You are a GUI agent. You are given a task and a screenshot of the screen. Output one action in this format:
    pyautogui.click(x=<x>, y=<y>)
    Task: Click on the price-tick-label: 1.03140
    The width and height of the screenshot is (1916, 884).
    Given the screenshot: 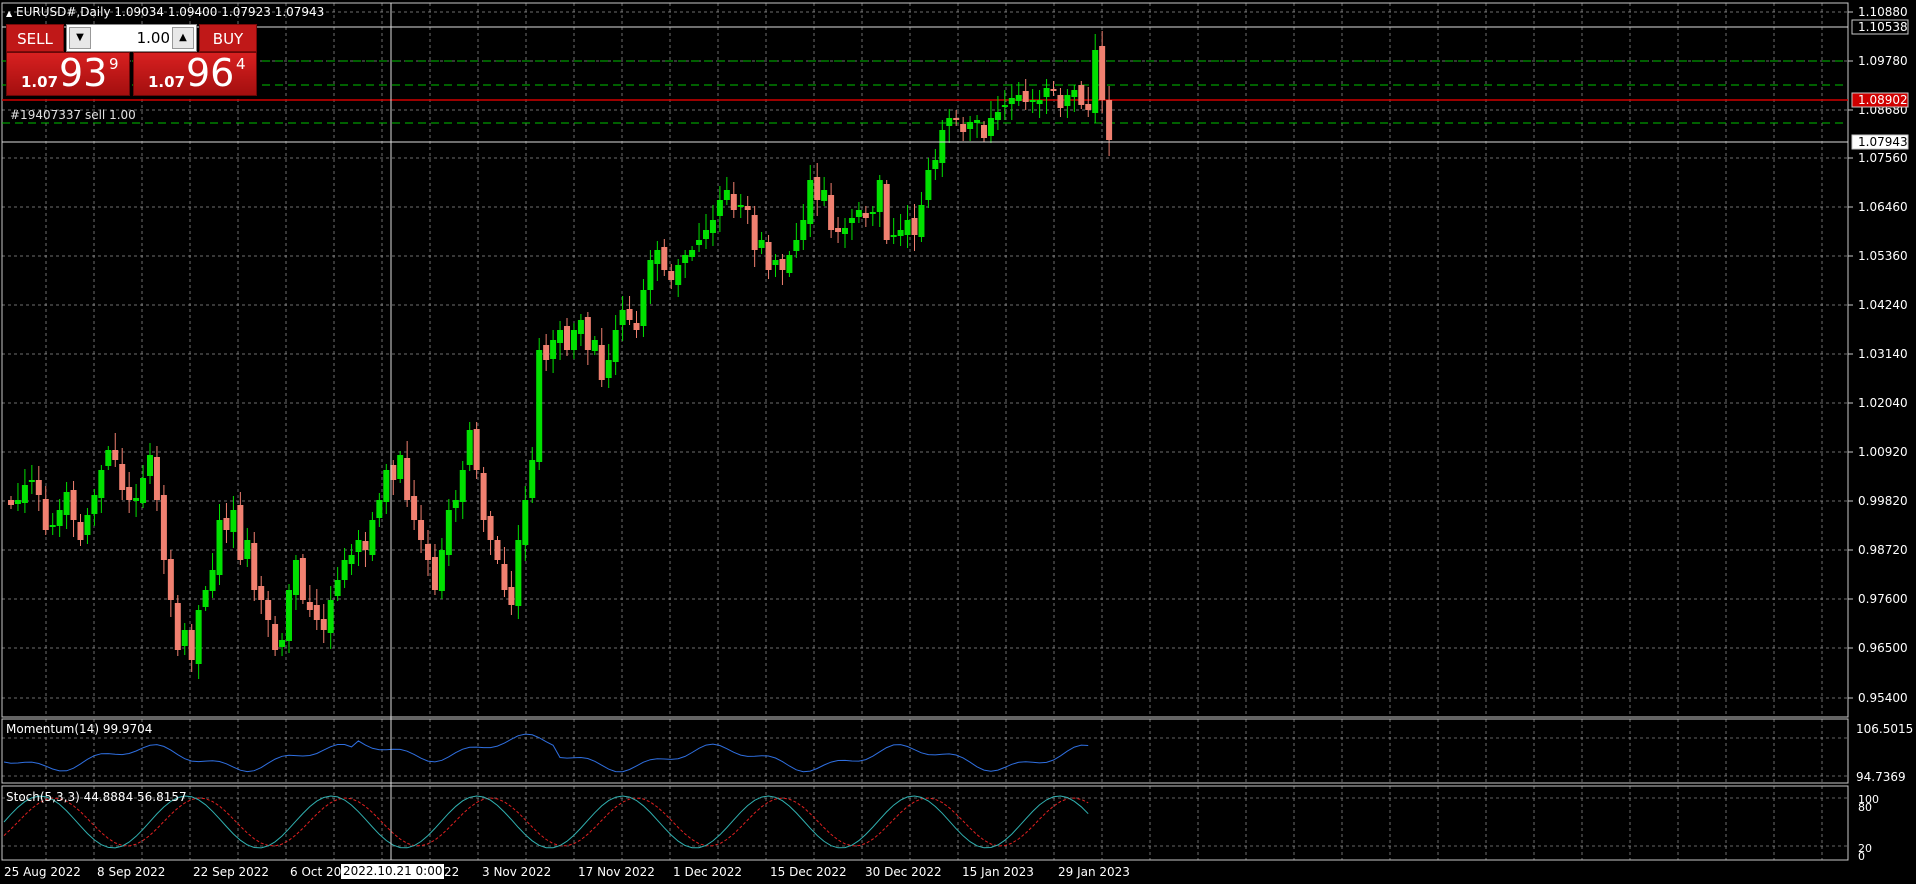 What is the action you would take?
    pyautogui.click(x=1883, y=354)
    